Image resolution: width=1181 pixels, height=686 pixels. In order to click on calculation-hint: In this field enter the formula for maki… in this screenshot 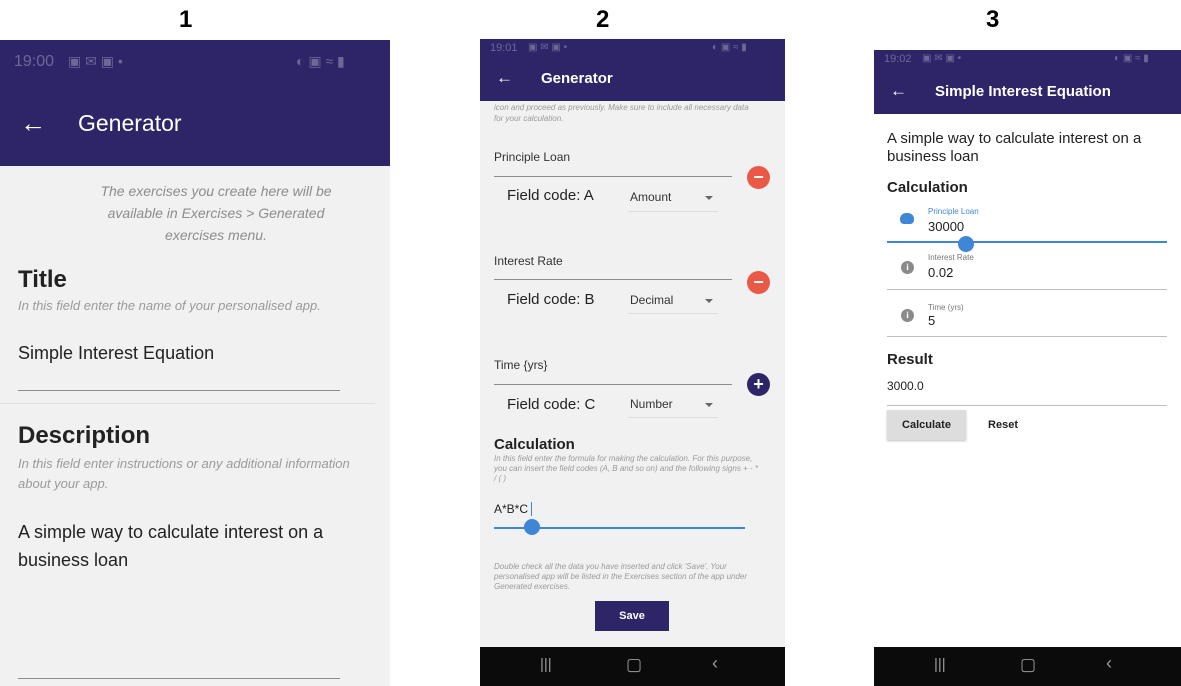, I will do `click(626, 468)`.